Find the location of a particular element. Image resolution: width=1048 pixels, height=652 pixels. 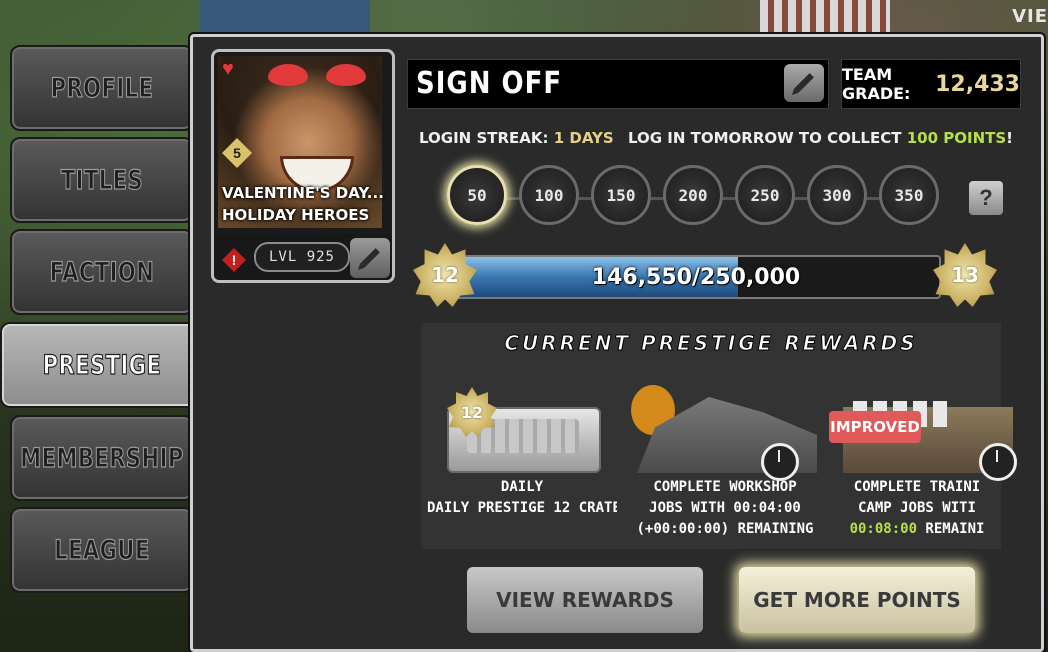

alert-icon: ! is located at coordinates (234, 260).